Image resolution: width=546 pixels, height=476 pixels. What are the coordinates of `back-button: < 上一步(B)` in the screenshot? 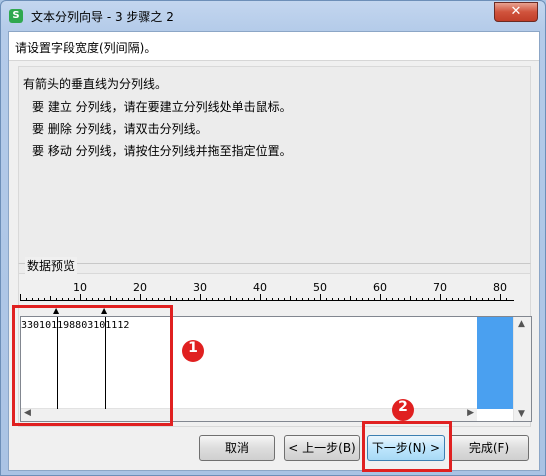 It's located at (322, 448).